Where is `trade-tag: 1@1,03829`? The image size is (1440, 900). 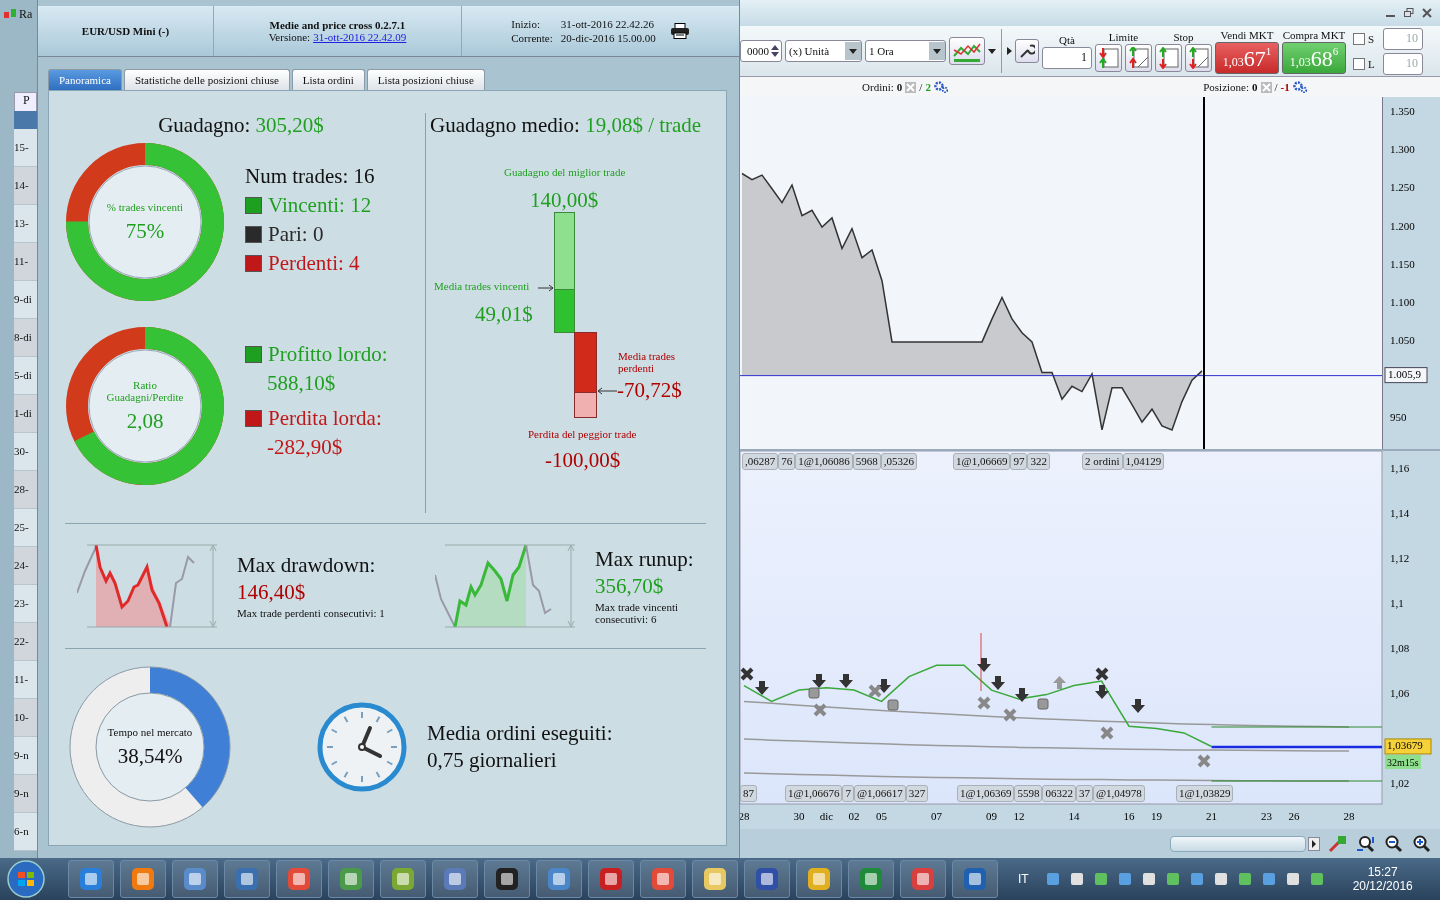
trade-tag: 1@1,03829 is located at coordinates (1205, 793).